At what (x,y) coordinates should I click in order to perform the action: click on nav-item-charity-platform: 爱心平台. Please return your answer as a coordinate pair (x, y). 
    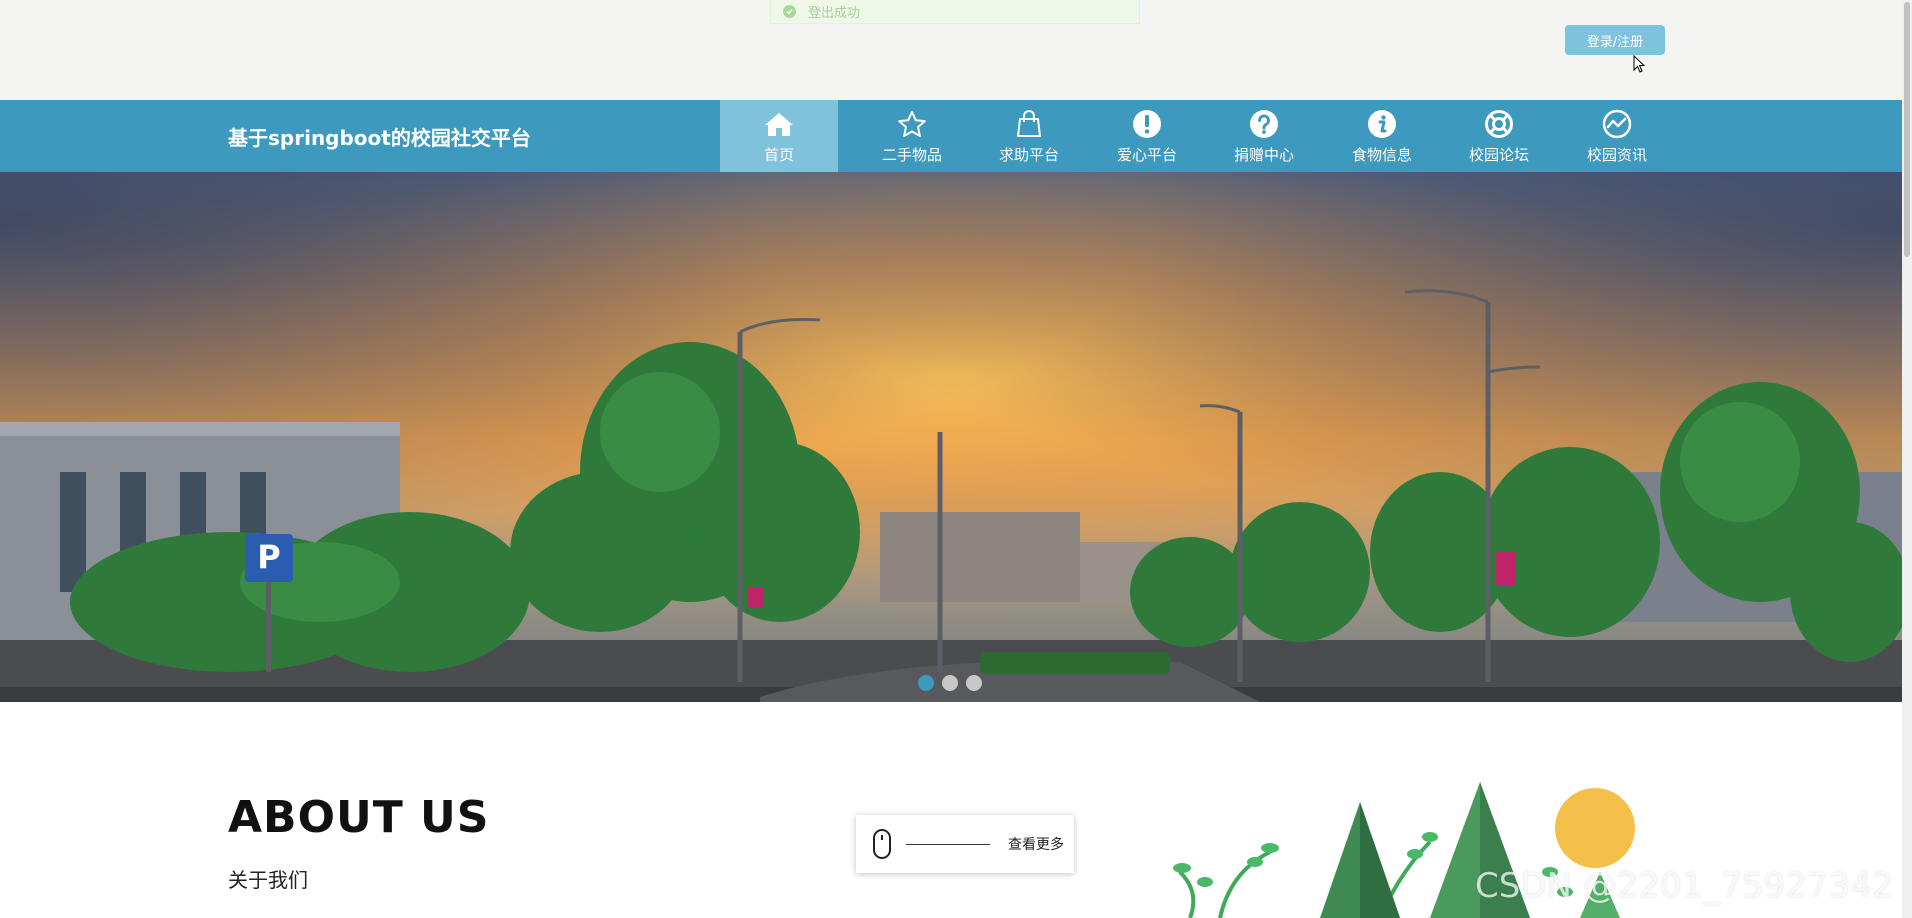
    Looking at the image, I should click on (1147, 136).